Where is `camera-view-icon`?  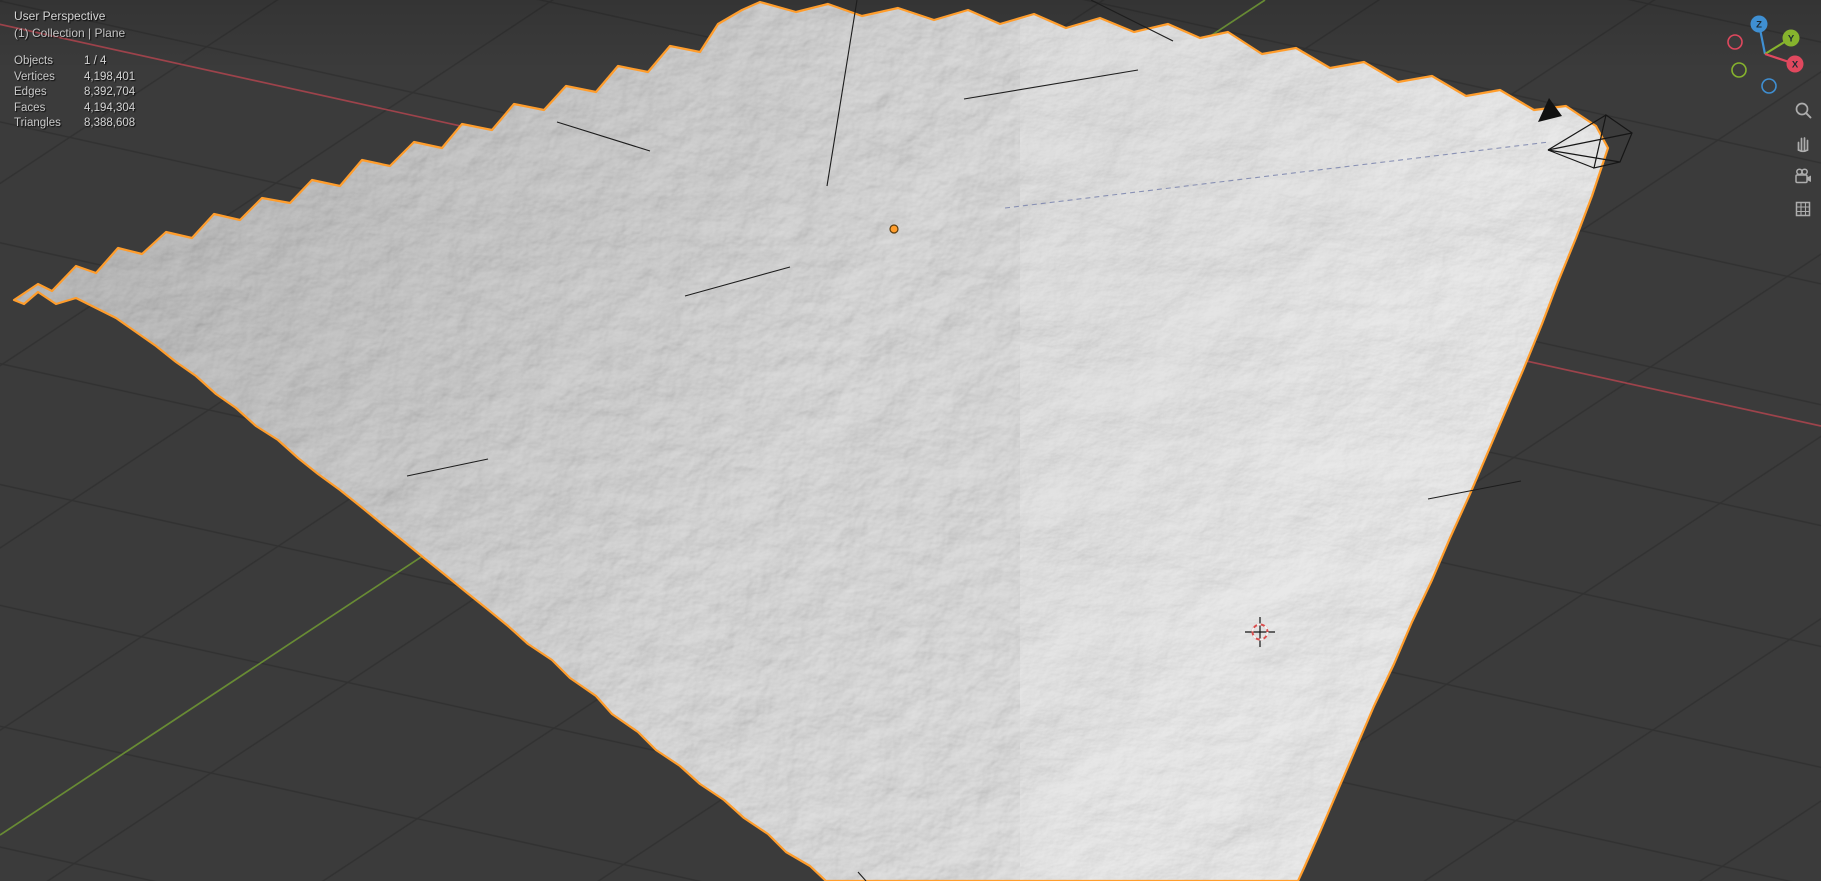
camera-view-icon is located at coordinates (1803, 176).